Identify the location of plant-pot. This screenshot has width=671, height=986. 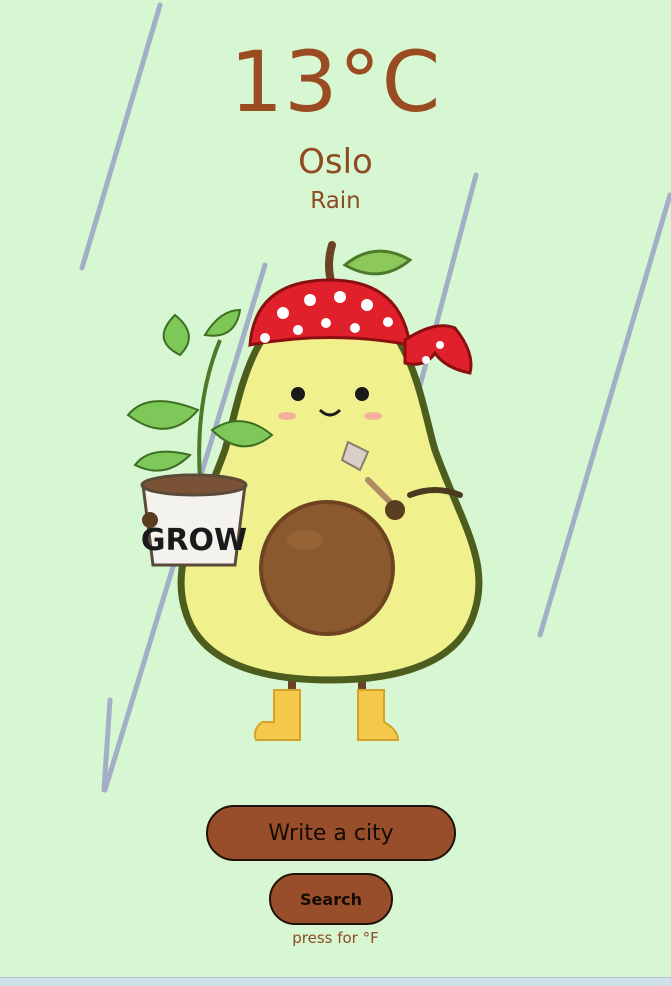
(194, 525).